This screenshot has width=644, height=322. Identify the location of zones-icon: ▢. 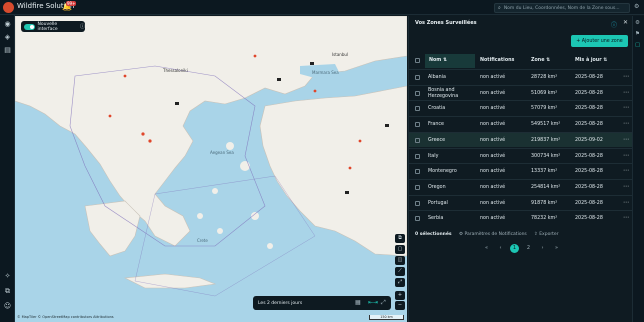
(637, 45).